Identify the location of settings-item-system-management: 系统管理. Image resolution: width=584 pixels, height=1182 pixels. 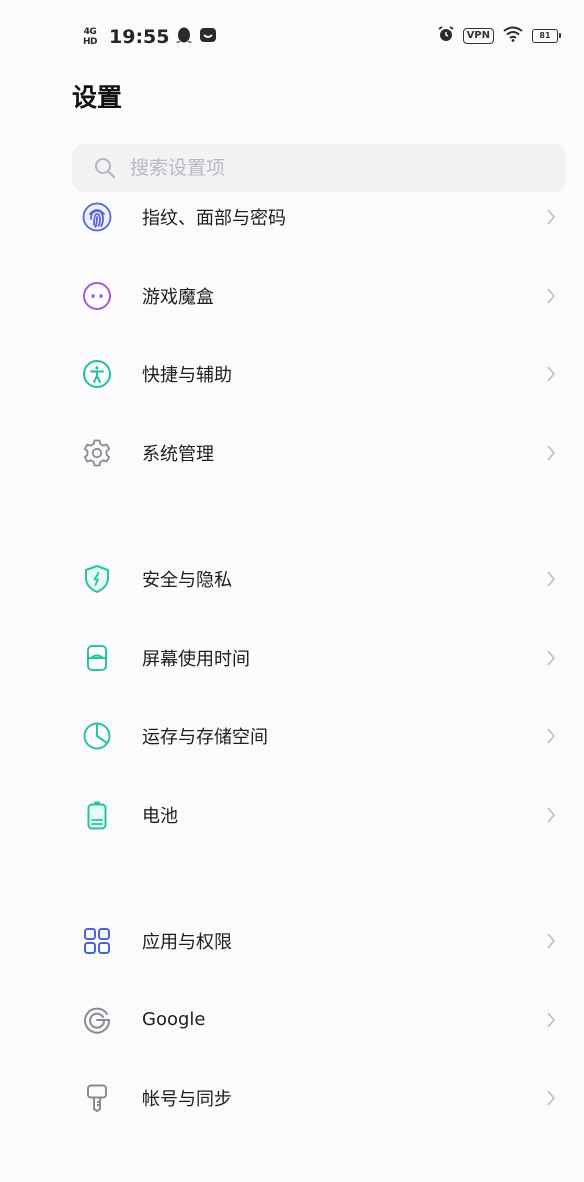
(292, 453).